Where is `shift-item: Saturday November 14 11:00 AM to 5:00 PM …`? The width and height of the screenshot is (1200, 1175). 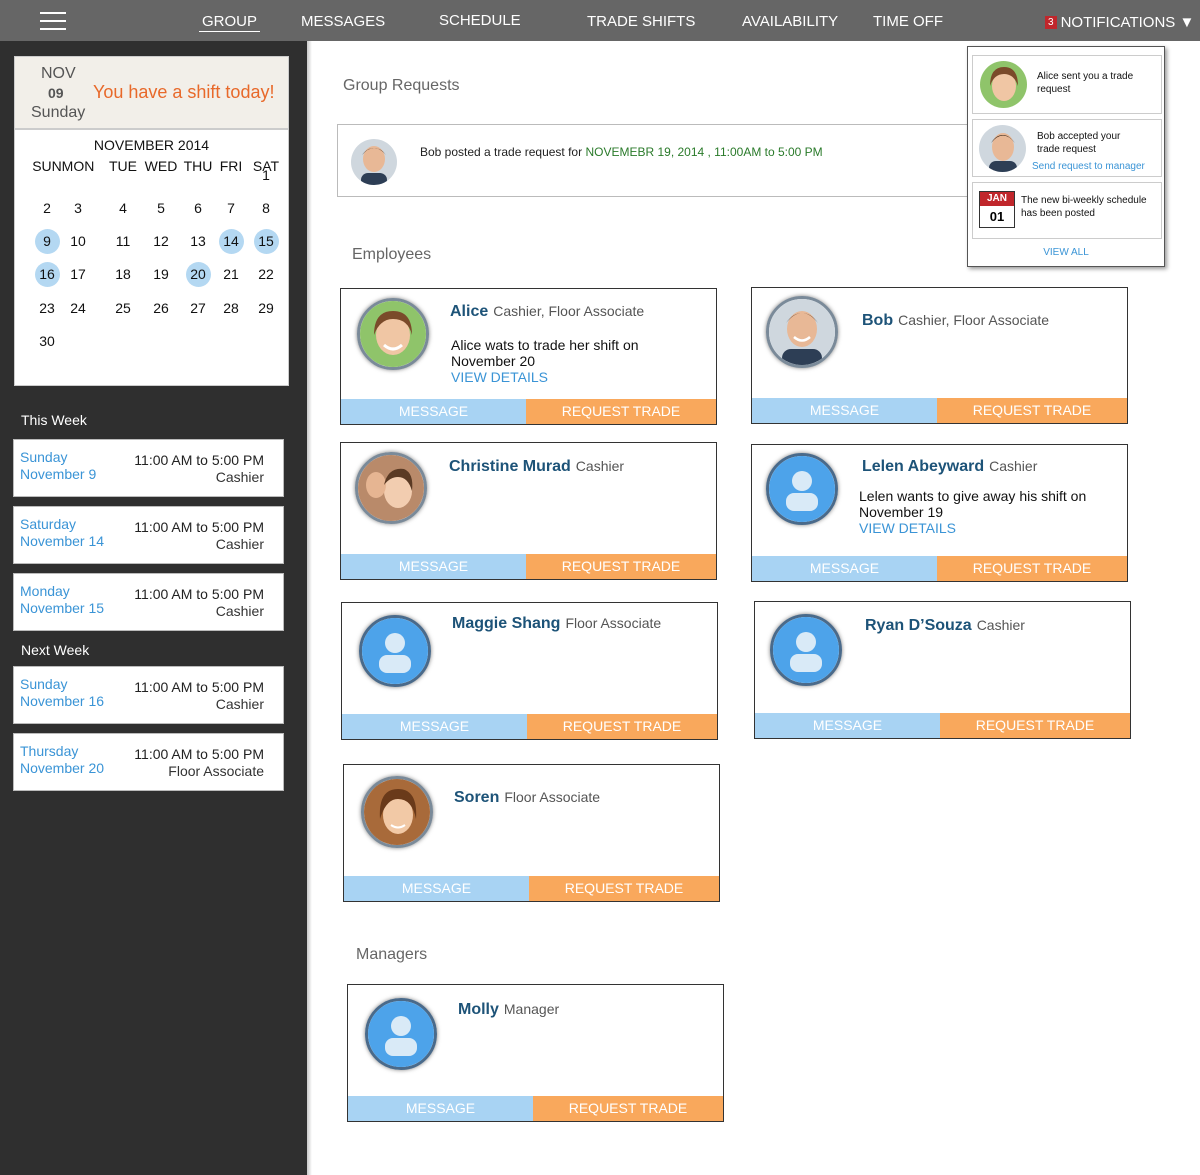 shift-item: Saturday November 14 11:00 AM to 5:00 PM … is located at coordinates (148, 535).